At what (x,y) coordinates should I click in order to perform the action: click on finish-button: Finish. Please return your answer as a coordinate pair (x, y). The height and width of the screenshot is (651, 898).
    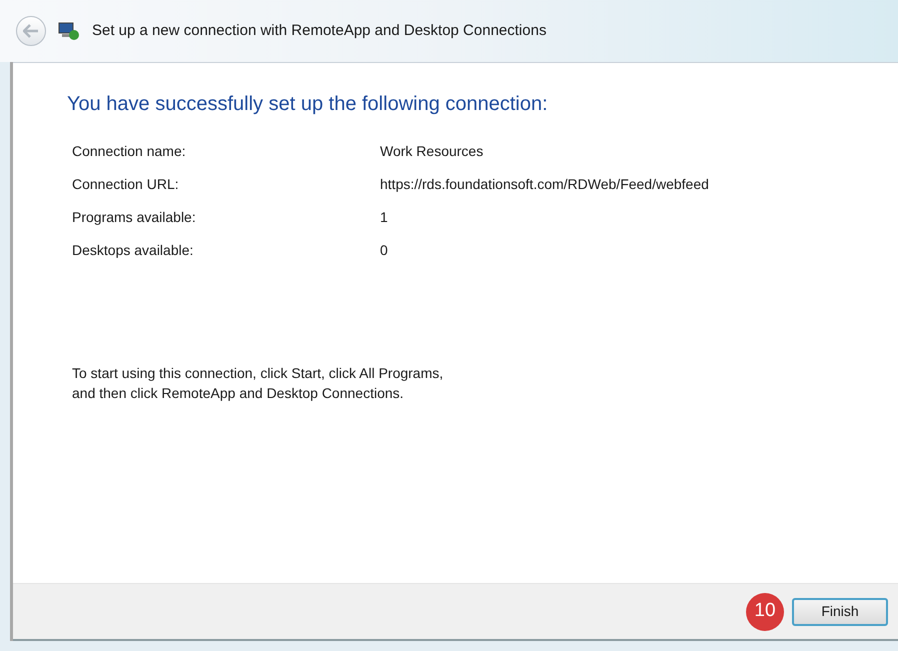
    Looking at the image, I should click on (840, 612).